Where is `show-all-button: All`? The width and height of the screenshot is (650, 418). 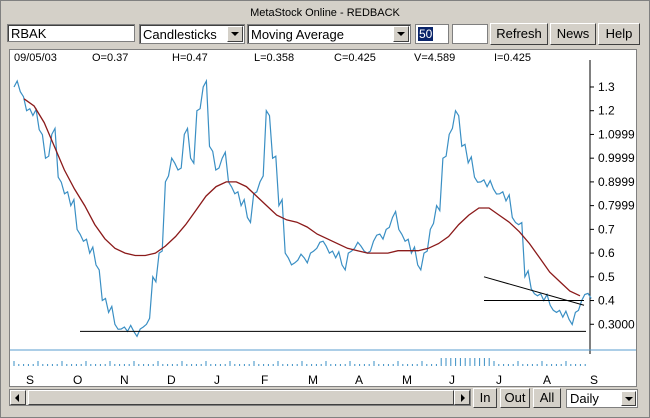 show-all-button: All is located at coordinates (547, 398).